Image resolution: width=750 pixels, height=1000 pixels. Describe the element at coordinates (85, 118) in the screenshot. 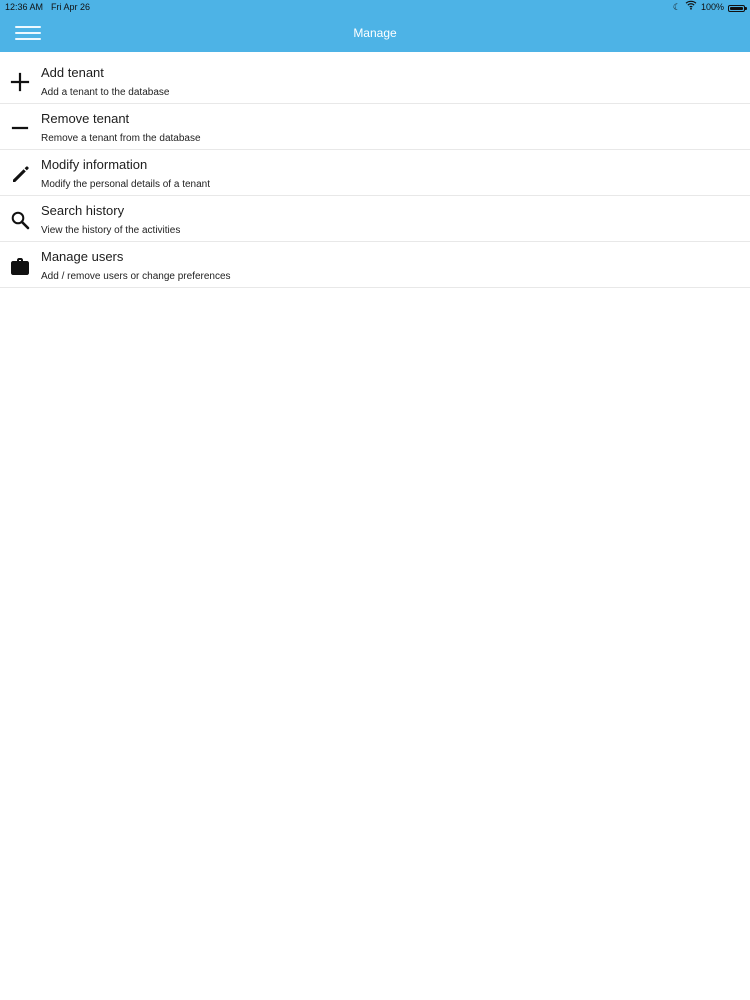

I see `remove-tenant-title: Remove tenant` at that location.